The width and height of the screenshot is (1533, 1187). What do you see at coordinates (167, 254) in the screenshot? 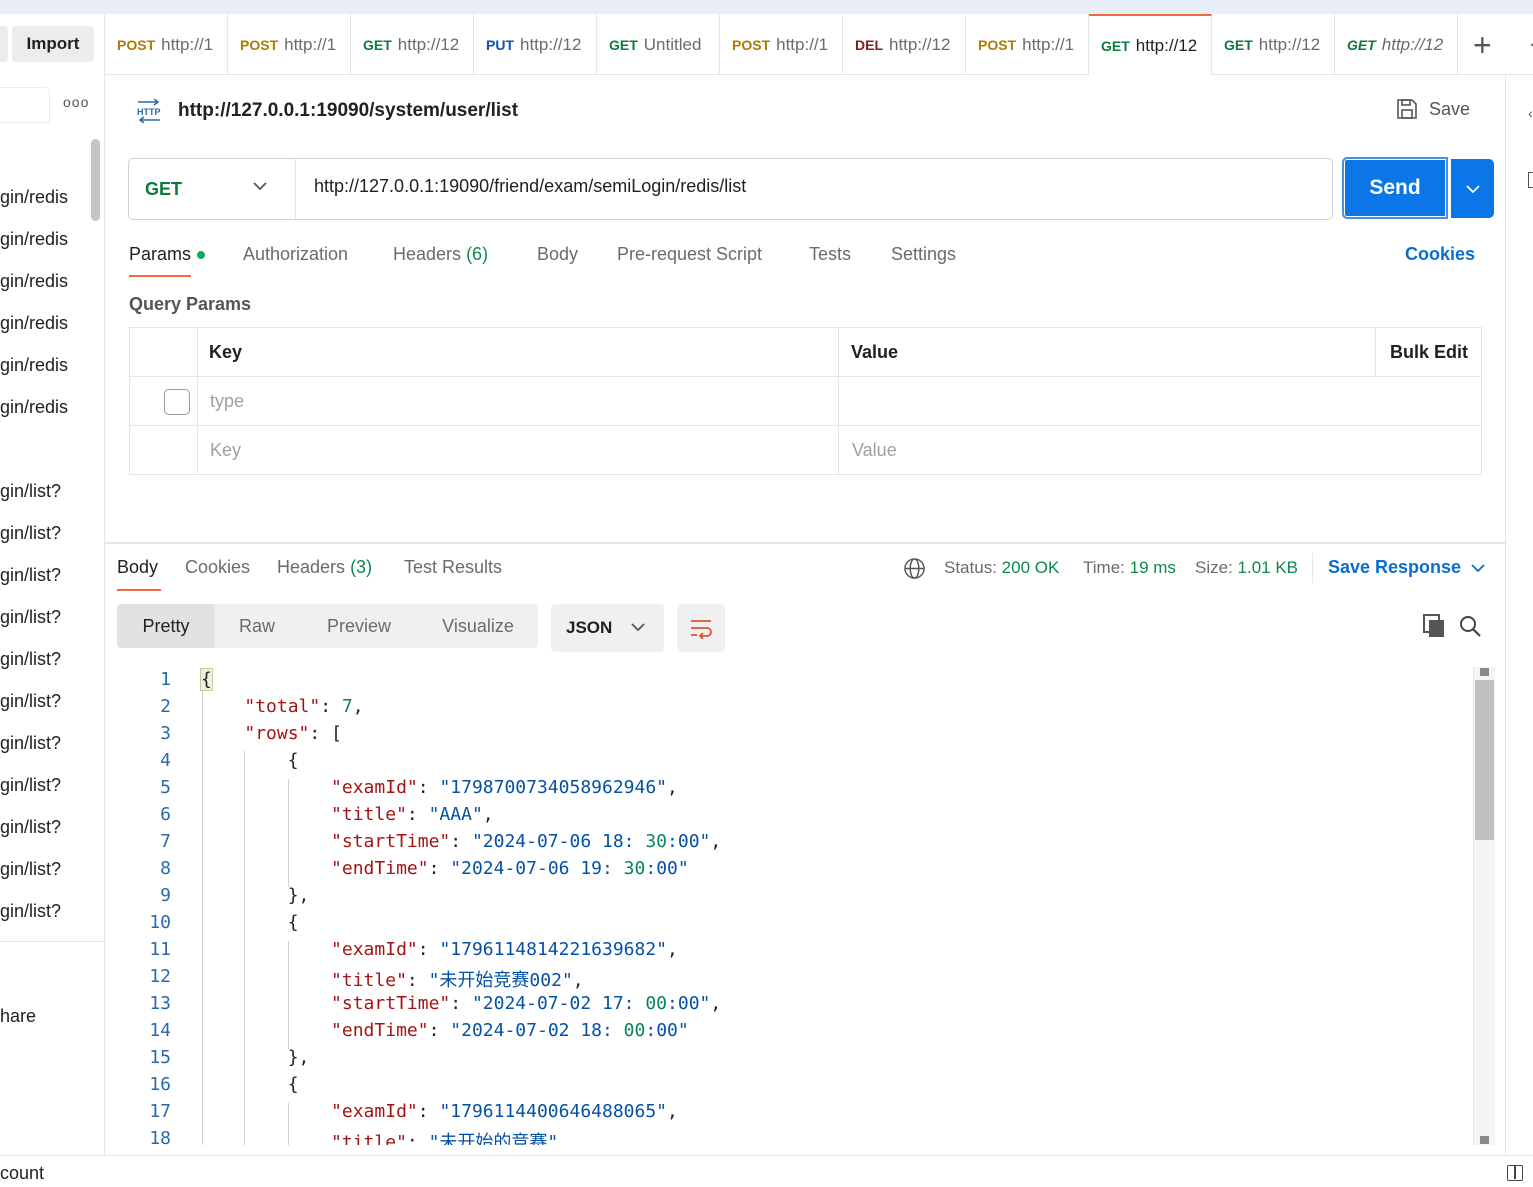
I see `tab-params: Params` at bounding box center [167, 254].